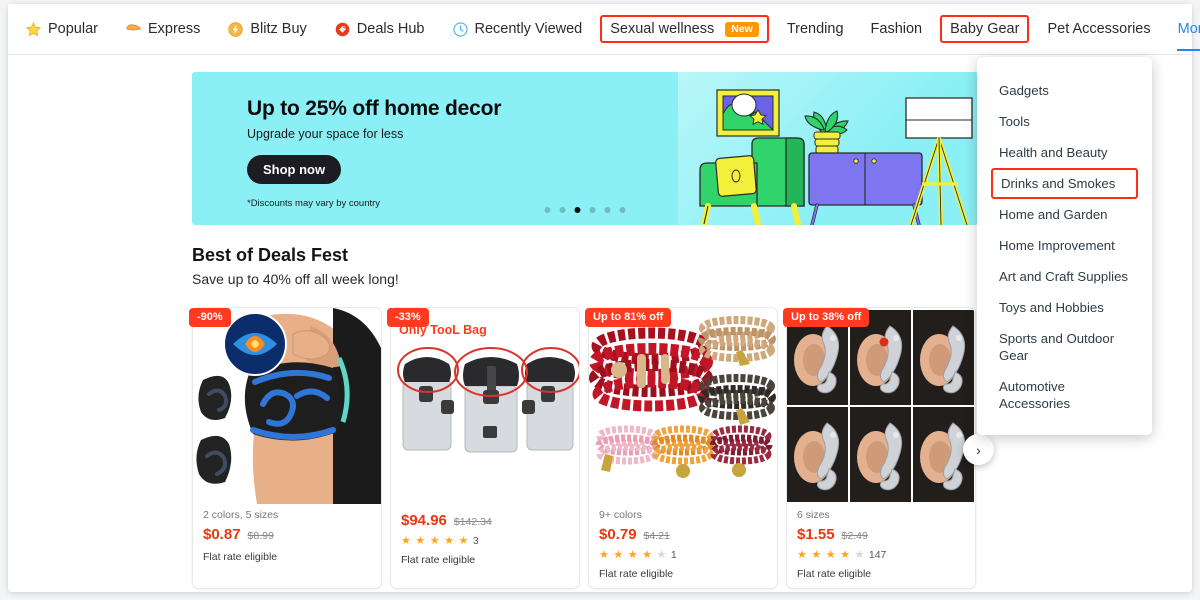  Describe the element at coordinates (882, 535) in the screenshot. I see `product-price-row: $1.55 $2.49` at that location.